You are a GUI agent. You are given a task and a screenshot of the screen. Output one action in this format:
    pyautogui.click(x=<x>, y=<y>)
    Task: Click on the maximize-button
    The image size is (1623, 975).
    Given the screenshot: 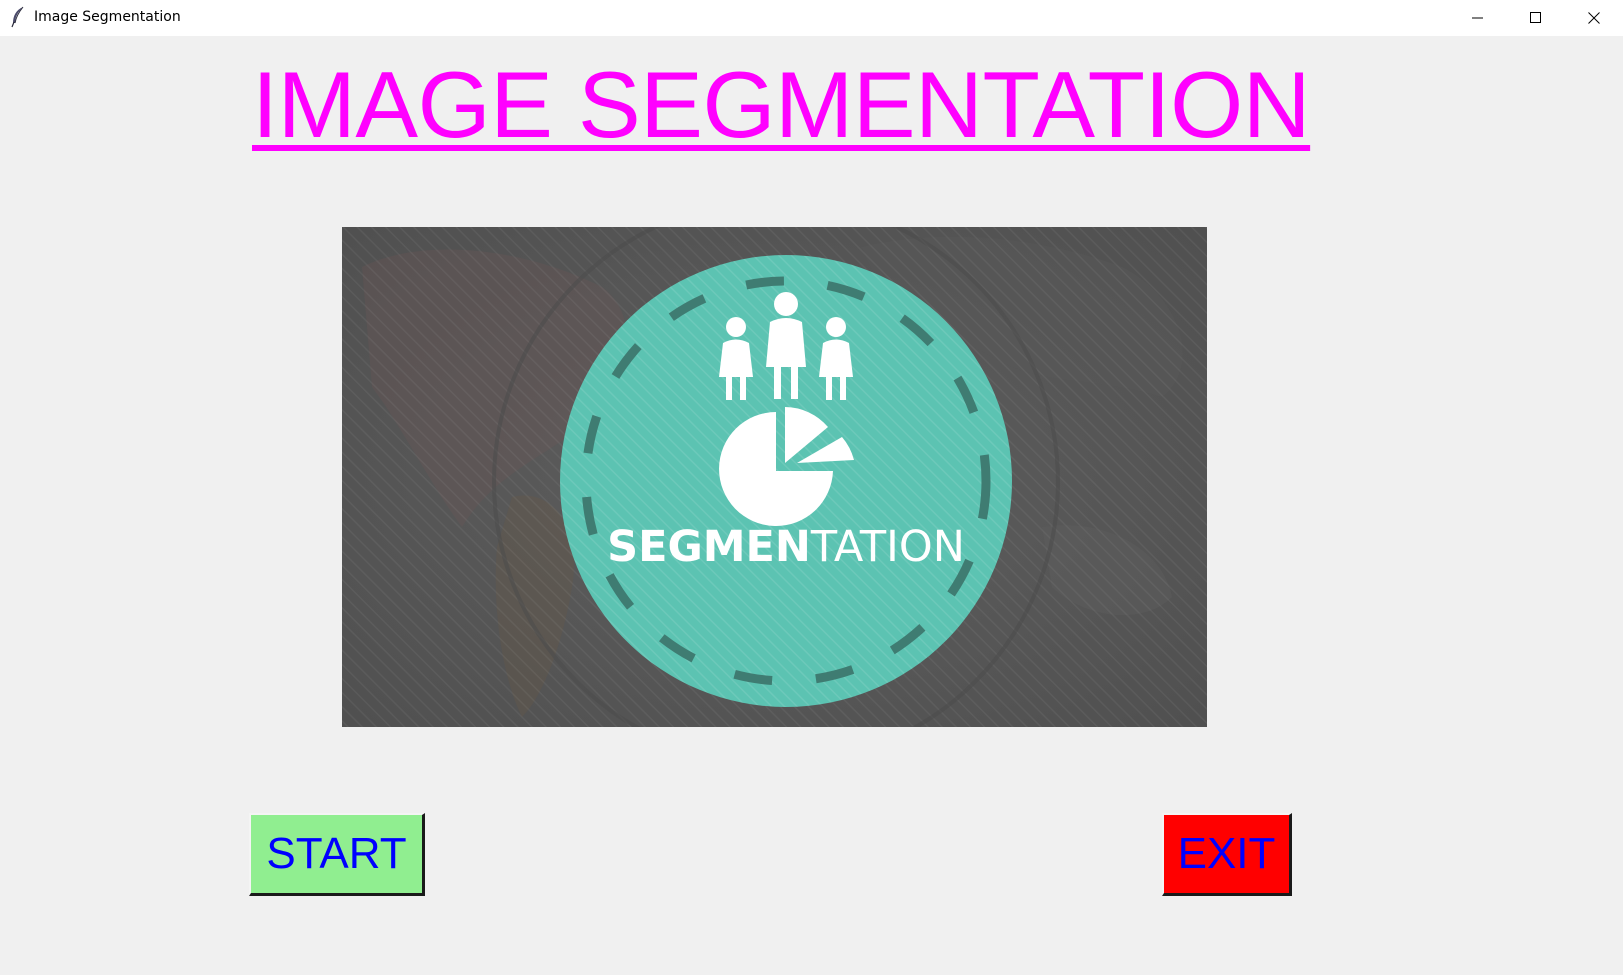 What is the action you would take?
    pyautogui.click(x=1536, y=18)
    